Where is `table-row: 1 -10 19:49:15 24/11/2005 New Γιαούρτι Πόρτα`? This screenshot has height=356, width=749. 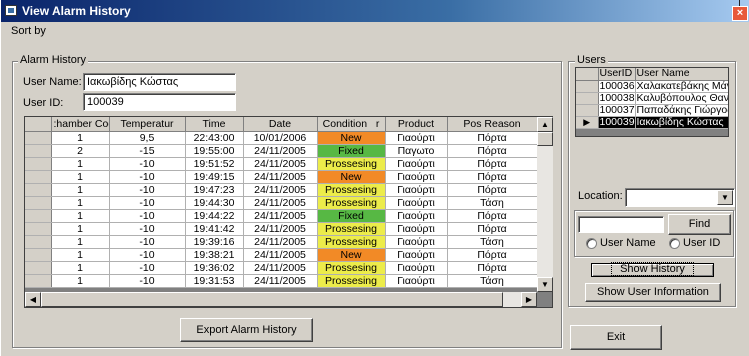 table-row: 1 -10 19:49:15 24/11/2005 New Γιαούρτι Πόρτα is located at coordinates (281, 177).